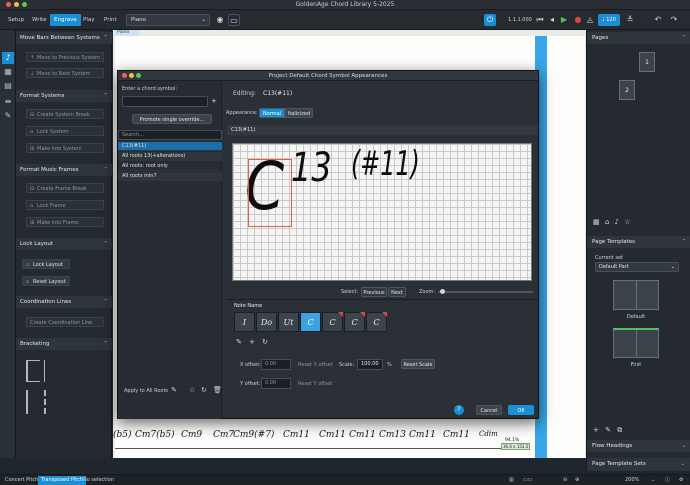 Image resolution: width=690 pixels, height=485 pixels. Describe the element at coordinates (155, 435) in the screenshot. I see `chord-symbol: Cm7(b5)` at that location.